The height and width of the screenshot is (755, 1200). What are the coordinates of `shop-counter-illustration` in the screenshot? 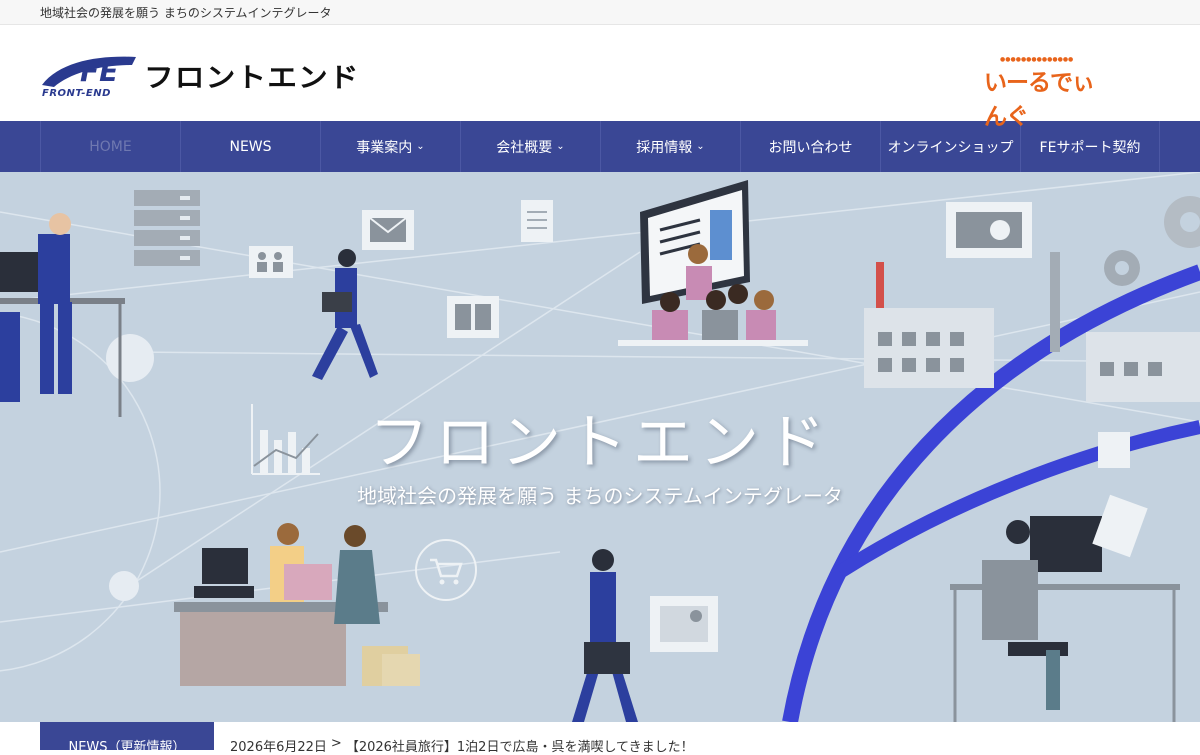 It's located at (297, 604).